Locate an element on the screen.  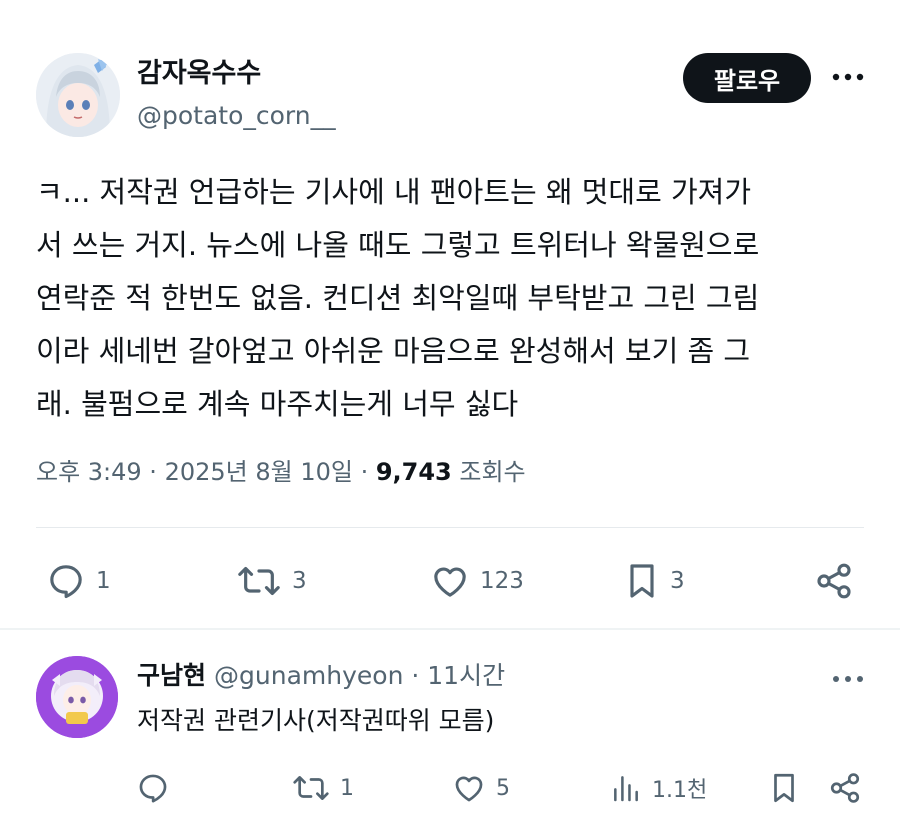
reply-repost-button: 1 is located at coordinates (323, 788).